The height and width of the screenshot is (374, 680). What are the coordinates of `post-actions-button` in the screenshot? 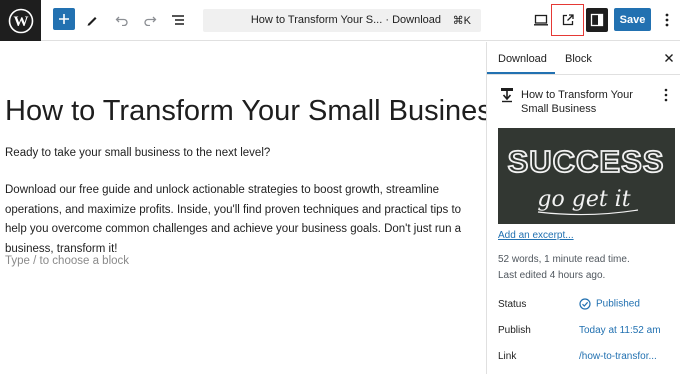 It's located at (666, 95).